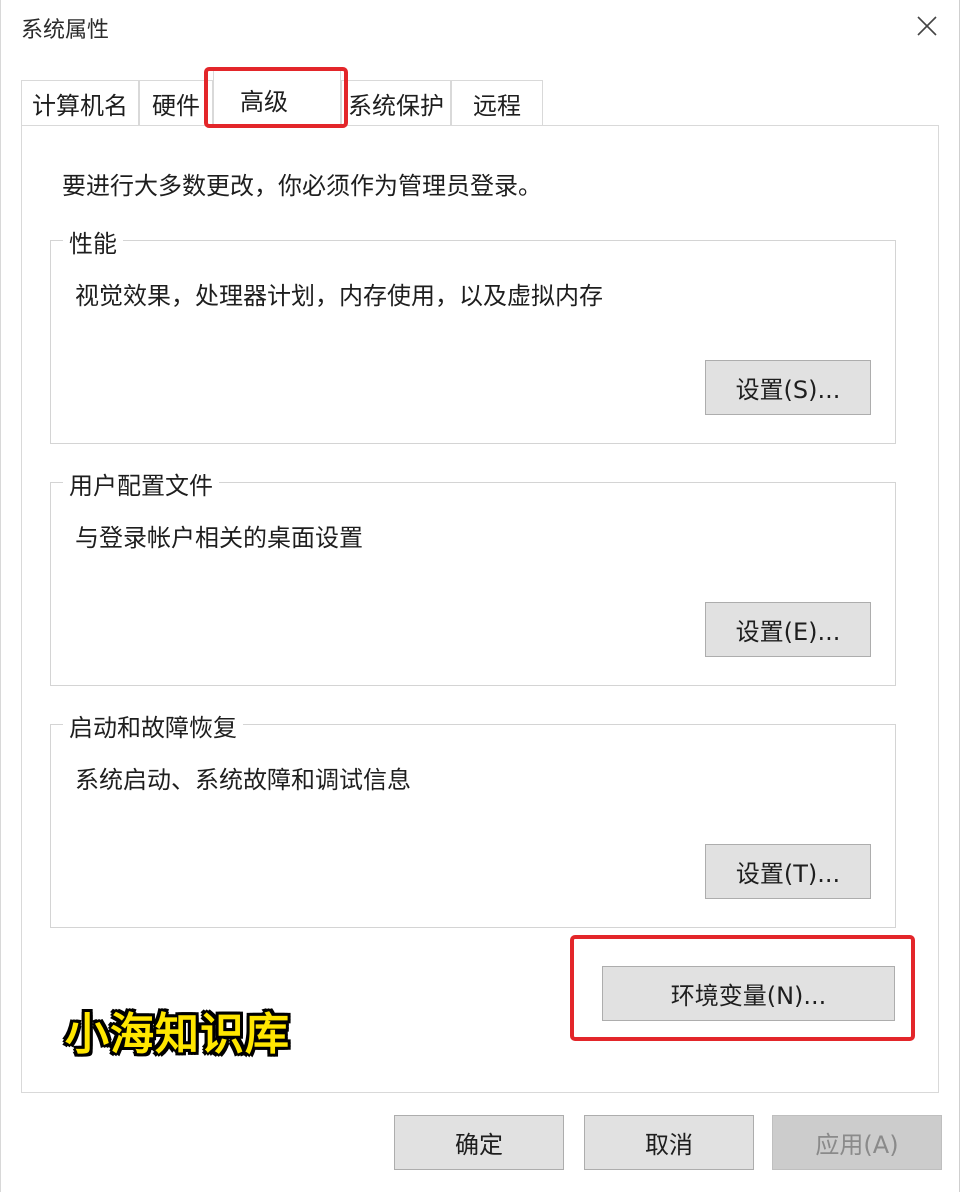  Describe the element at coordinates (396, 103) in the screenshot. I see `tab-system-protection: 系统保护` at that location.